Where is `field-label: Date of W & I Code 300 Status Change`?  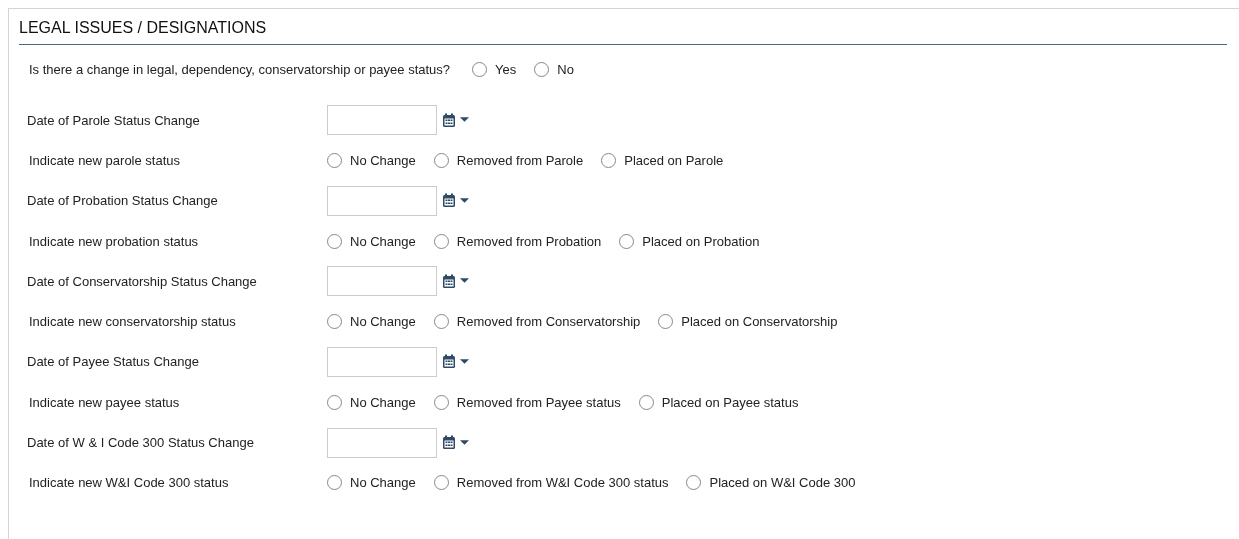
field-label: Date of W & I Code 300 Status Change is located at coordinates (140, 442).